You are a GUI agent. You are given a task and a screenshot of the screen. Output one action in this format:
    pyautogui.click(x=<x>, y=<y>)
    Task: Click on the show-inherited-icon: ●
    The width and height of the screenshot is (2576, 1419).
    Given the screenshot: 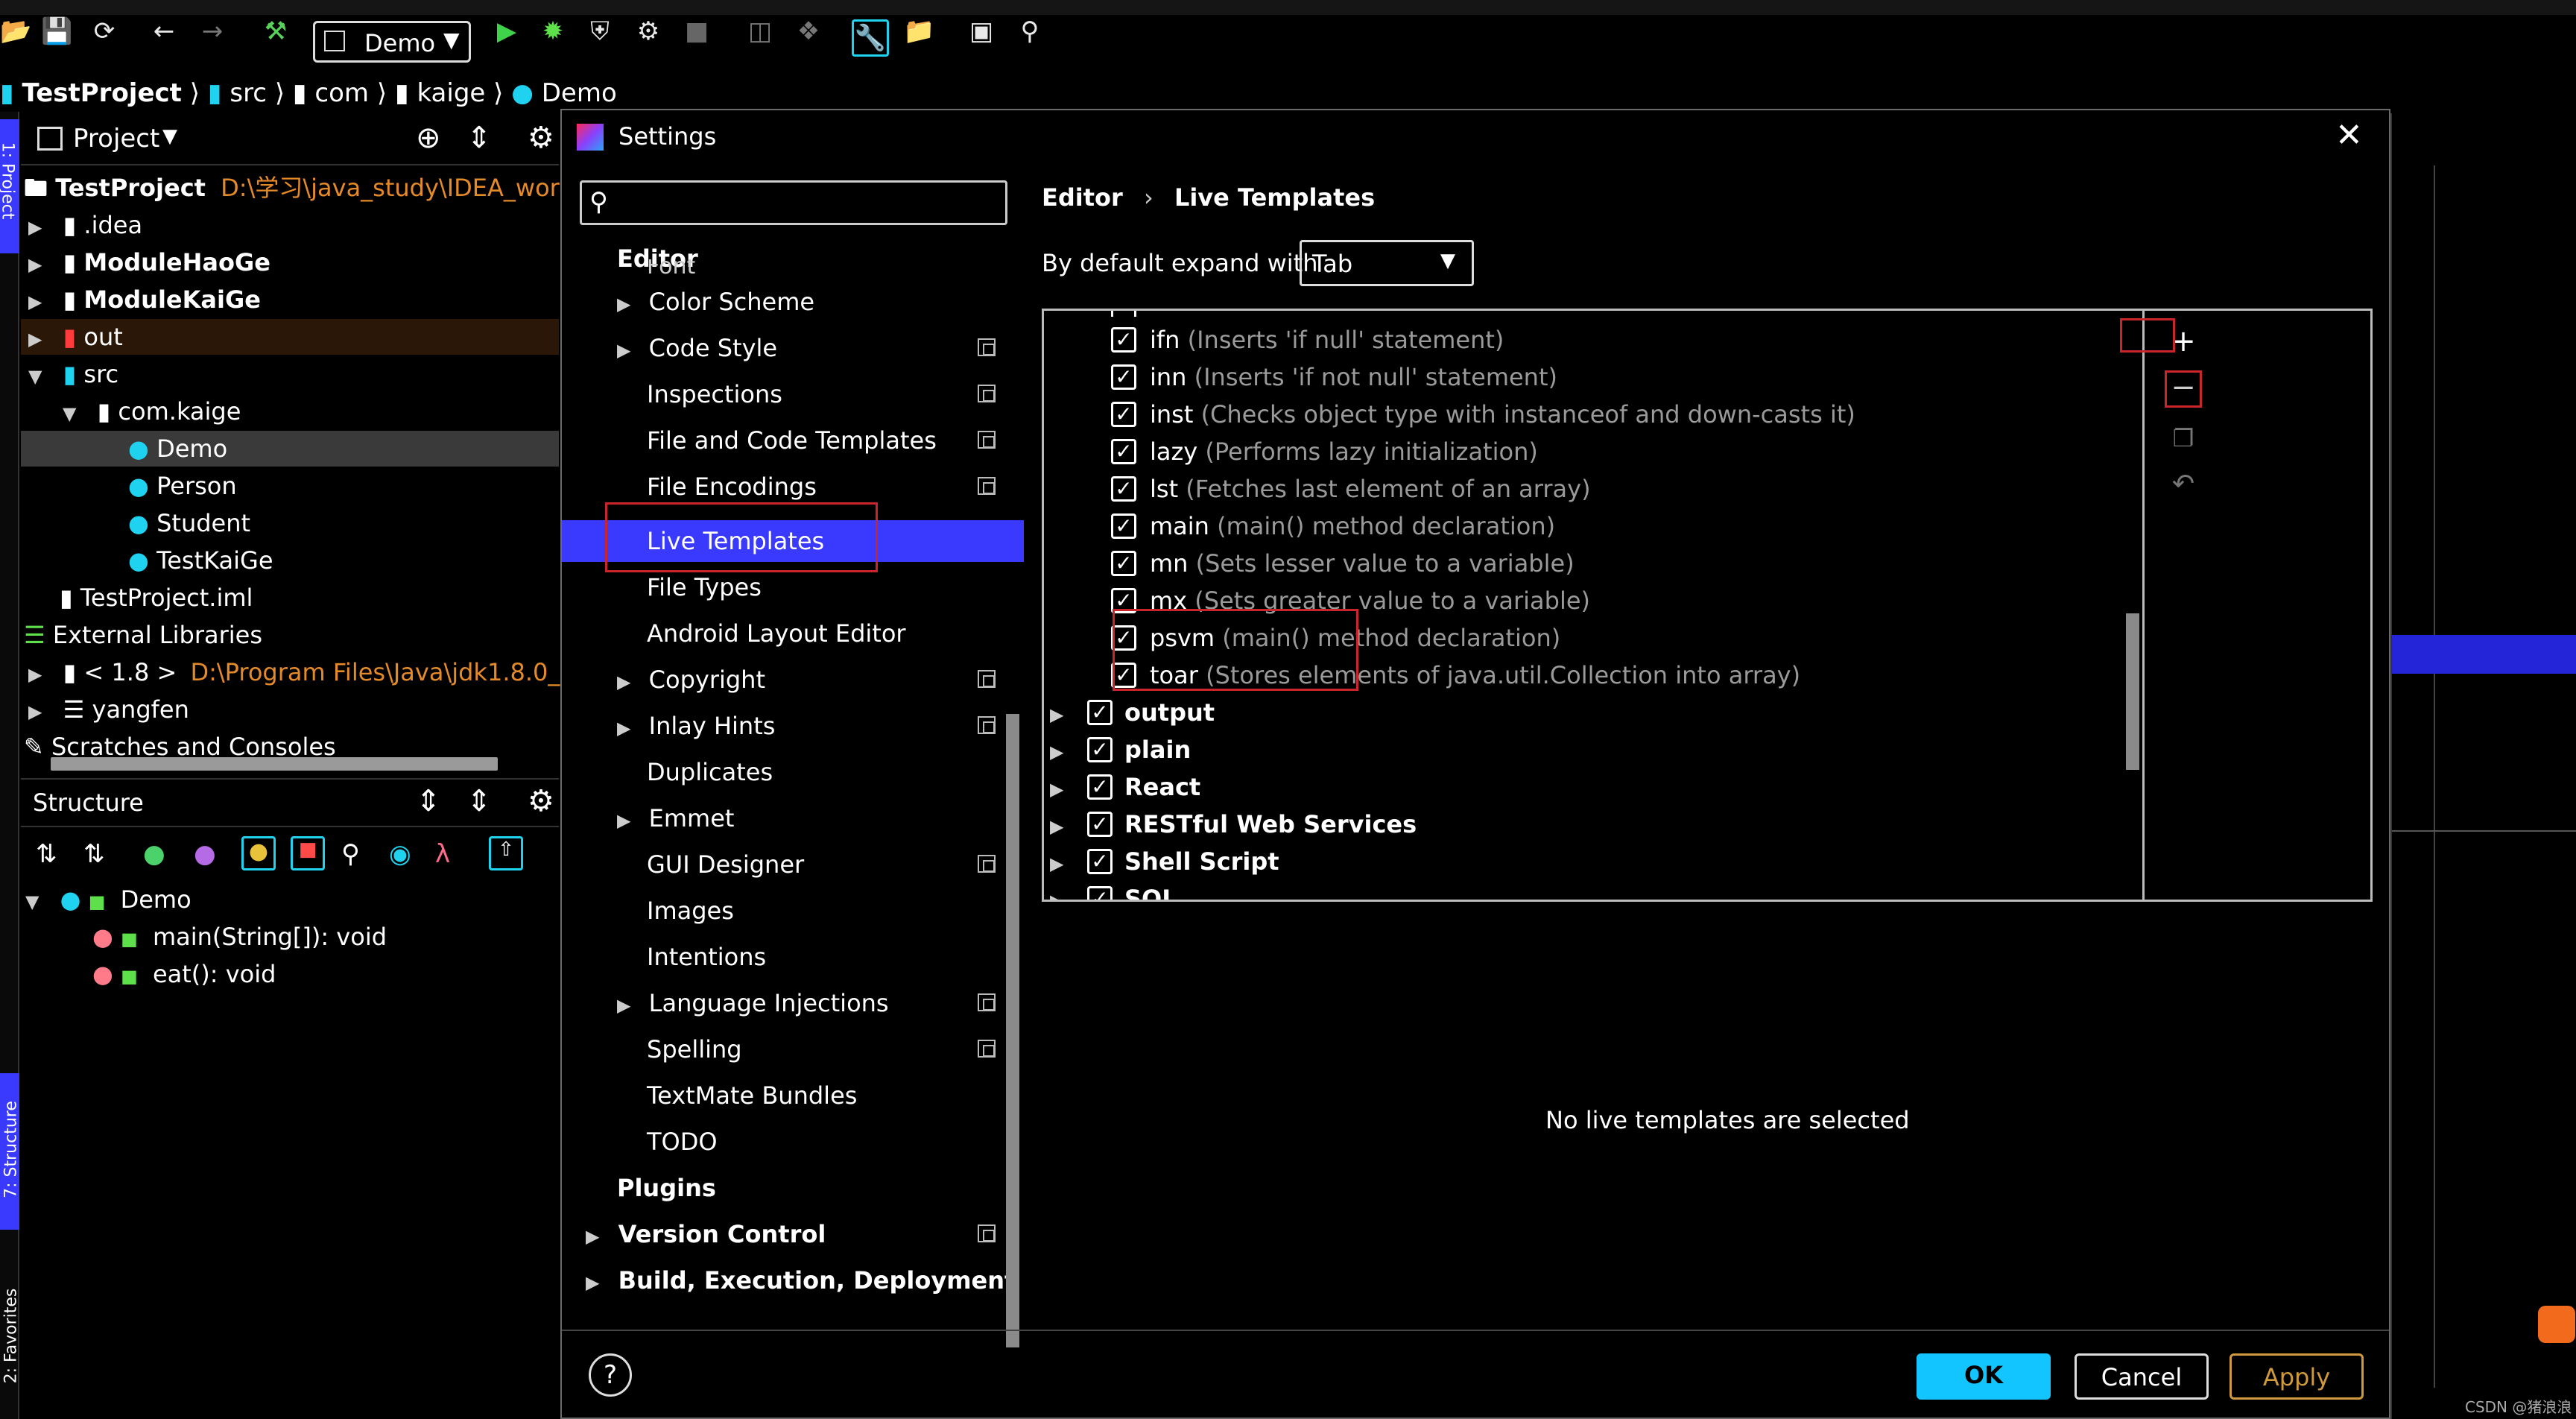 What is the action you would take?
    pyautogui.click(x=154, y=854)
    